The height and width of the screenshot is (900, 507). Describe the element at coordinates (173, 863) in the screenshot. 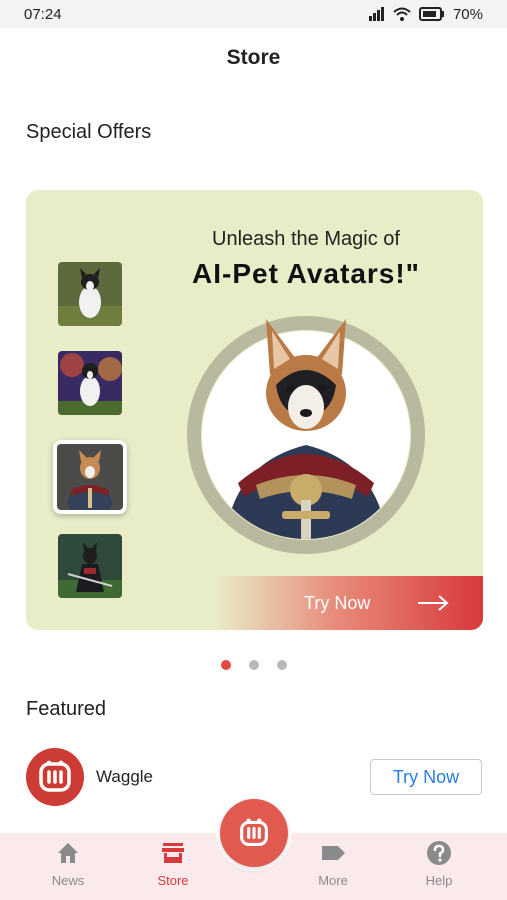

I see `nav-item-store: Store` at that location.